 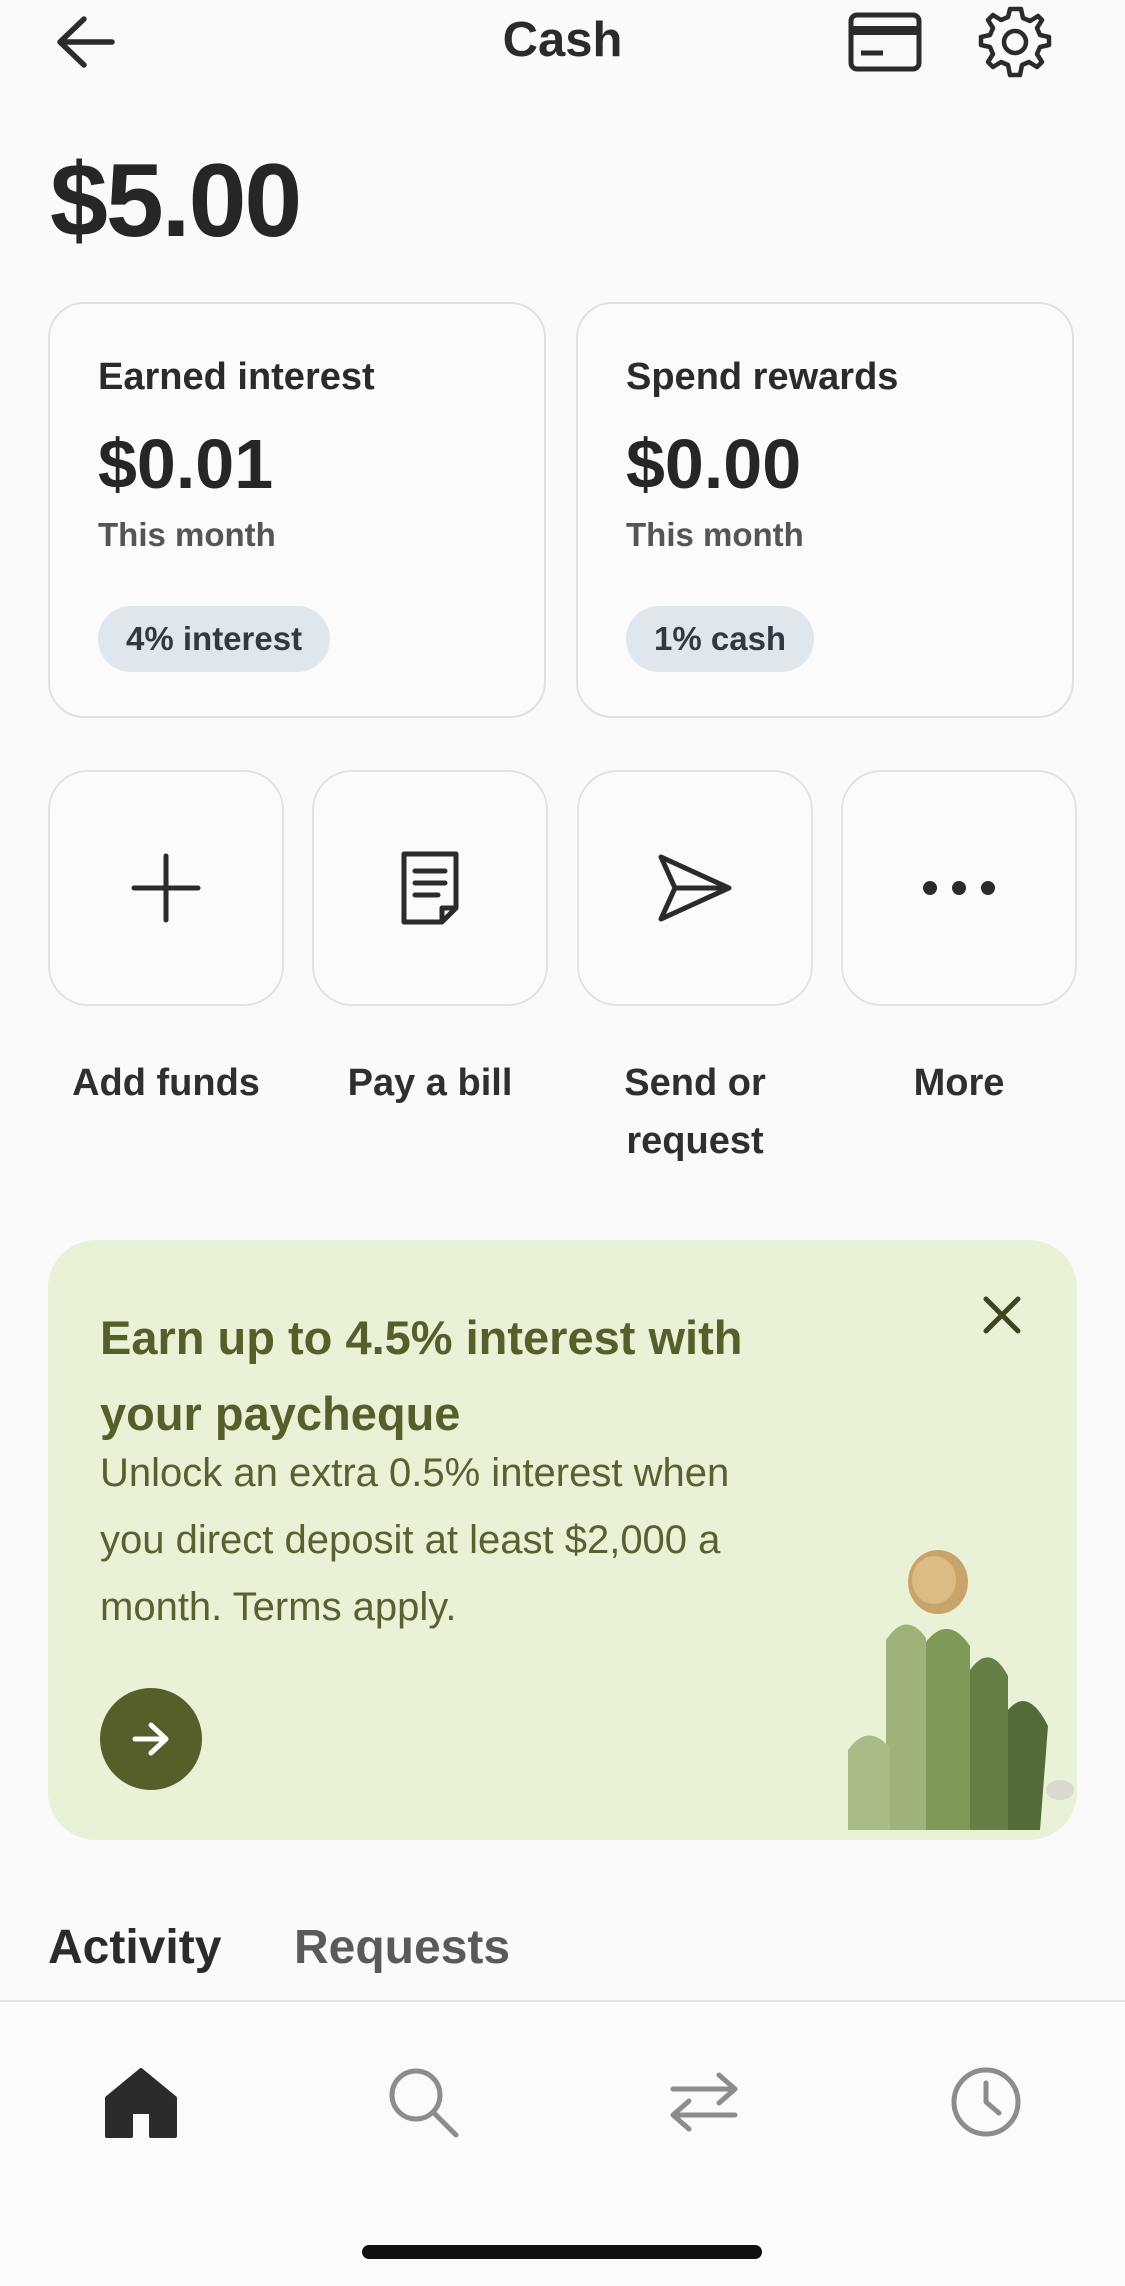 I want to click on spend-rewards-card: Spend rewards $0.00 This month 1% cash, so click(x=825, y=510).